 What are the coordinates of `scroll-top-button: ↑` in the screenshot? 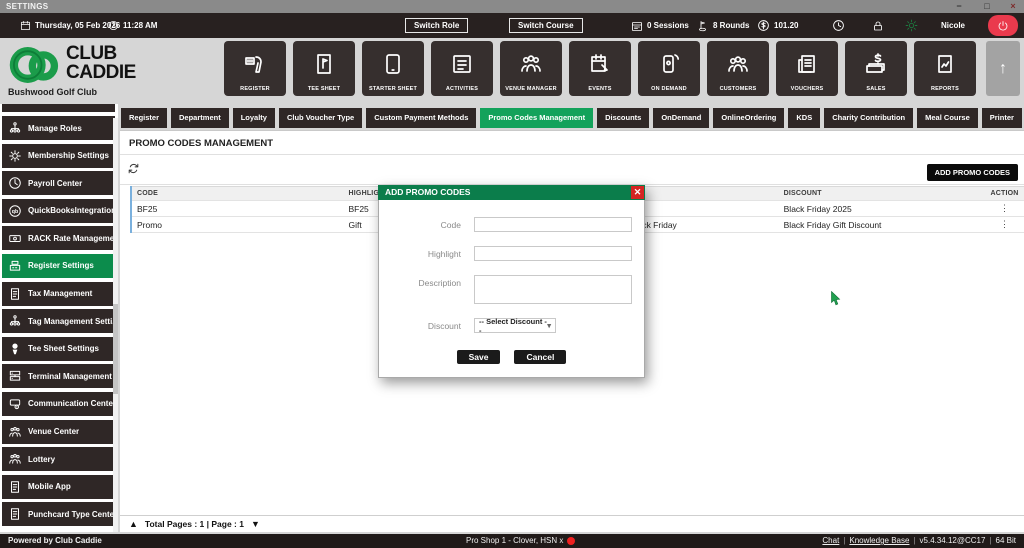 It's located at (1003, 68).